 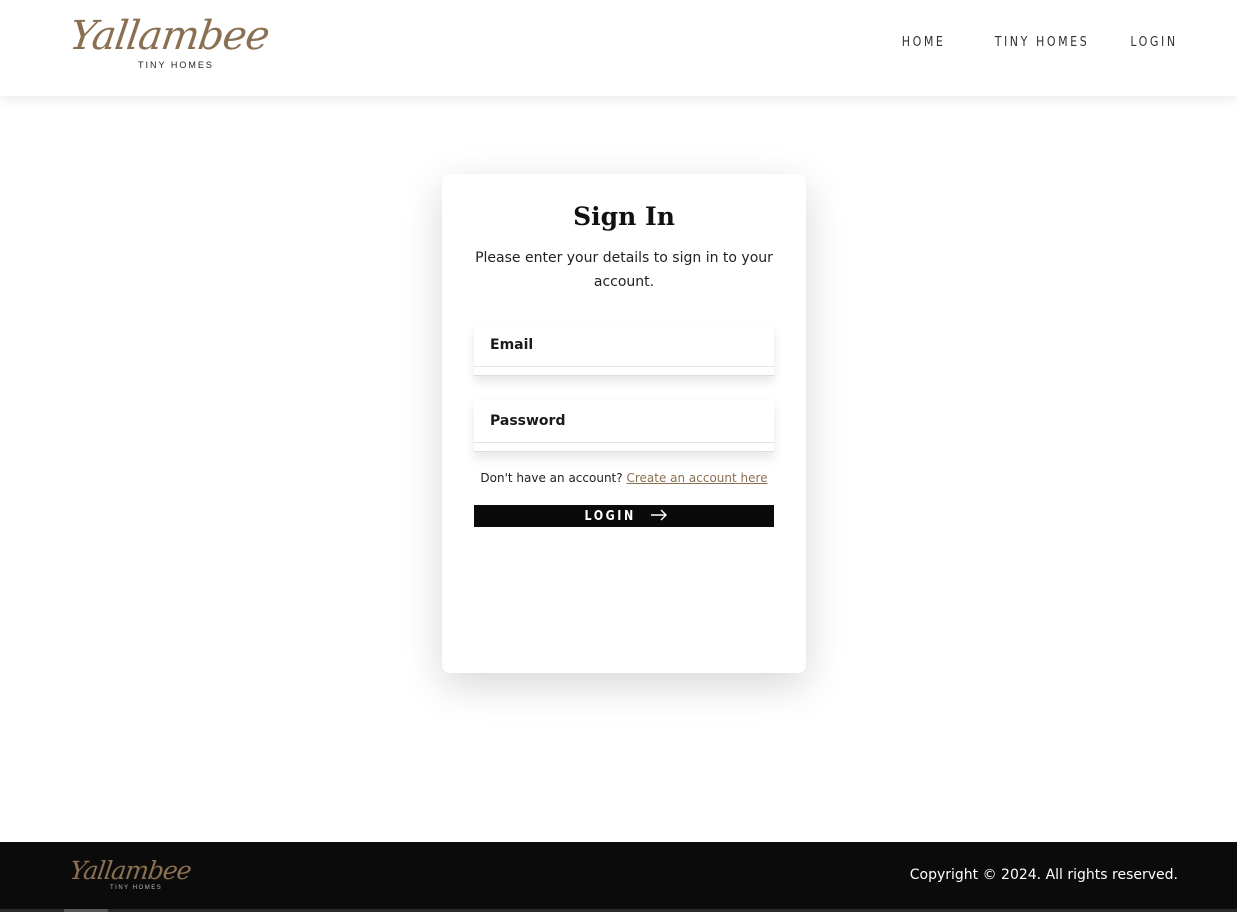 I want to click on footer-logo-script: Yallambee, so click(x=130, y=870).